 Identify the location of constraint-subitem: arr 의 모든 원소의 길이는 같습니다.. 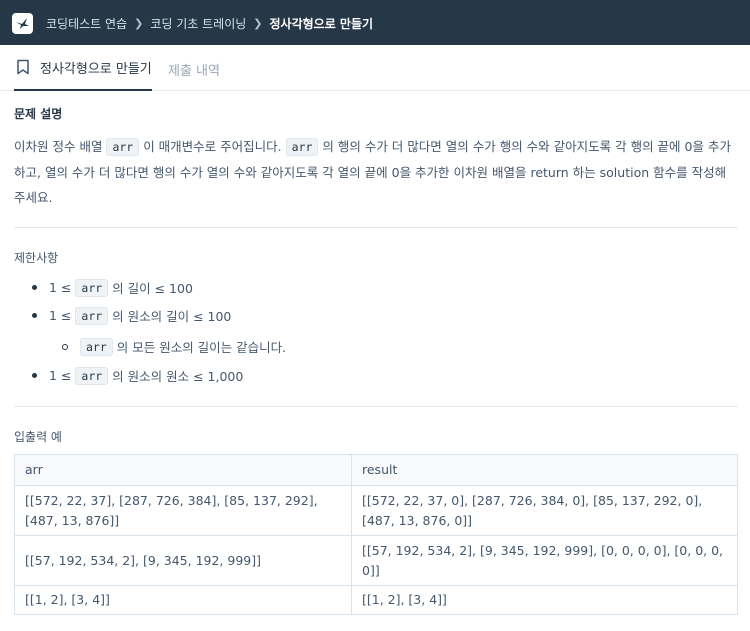
(174, 346).